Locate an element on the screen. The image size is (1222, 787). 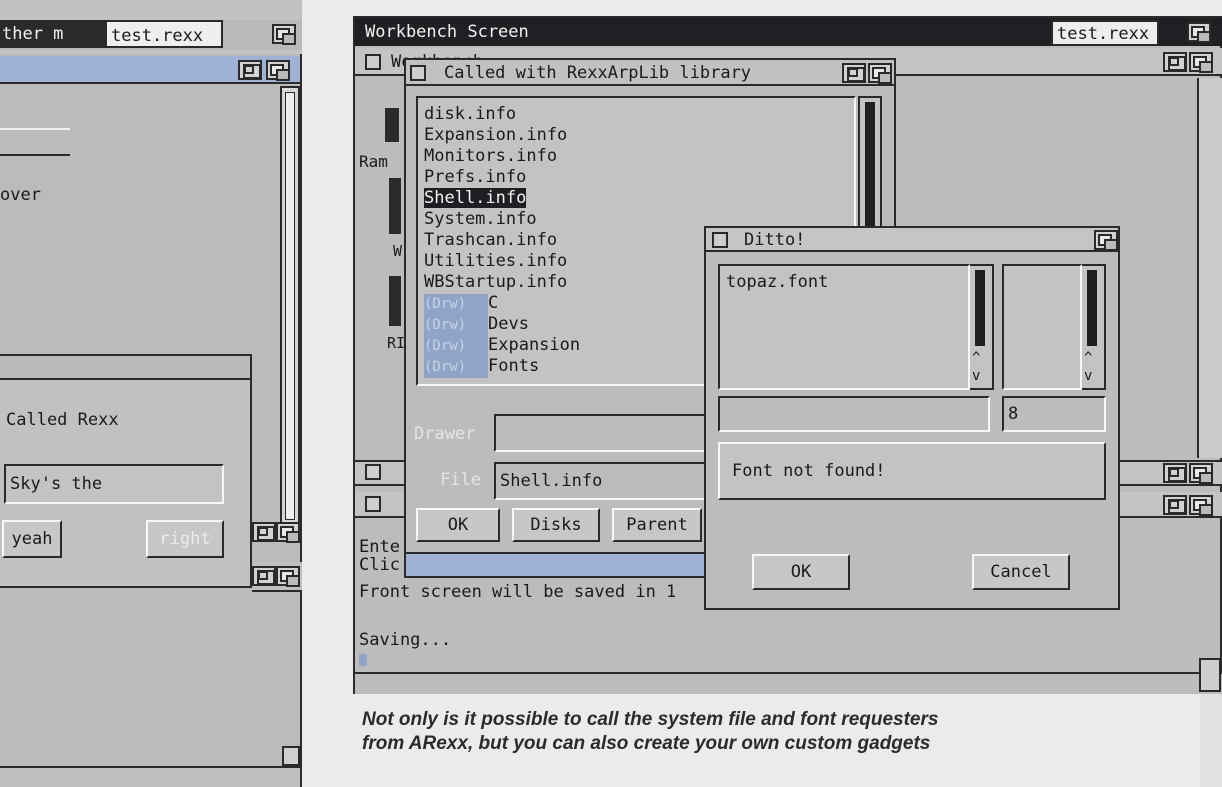
file-list-item: (Drw) Expansion is located at coordinates (502, 346).